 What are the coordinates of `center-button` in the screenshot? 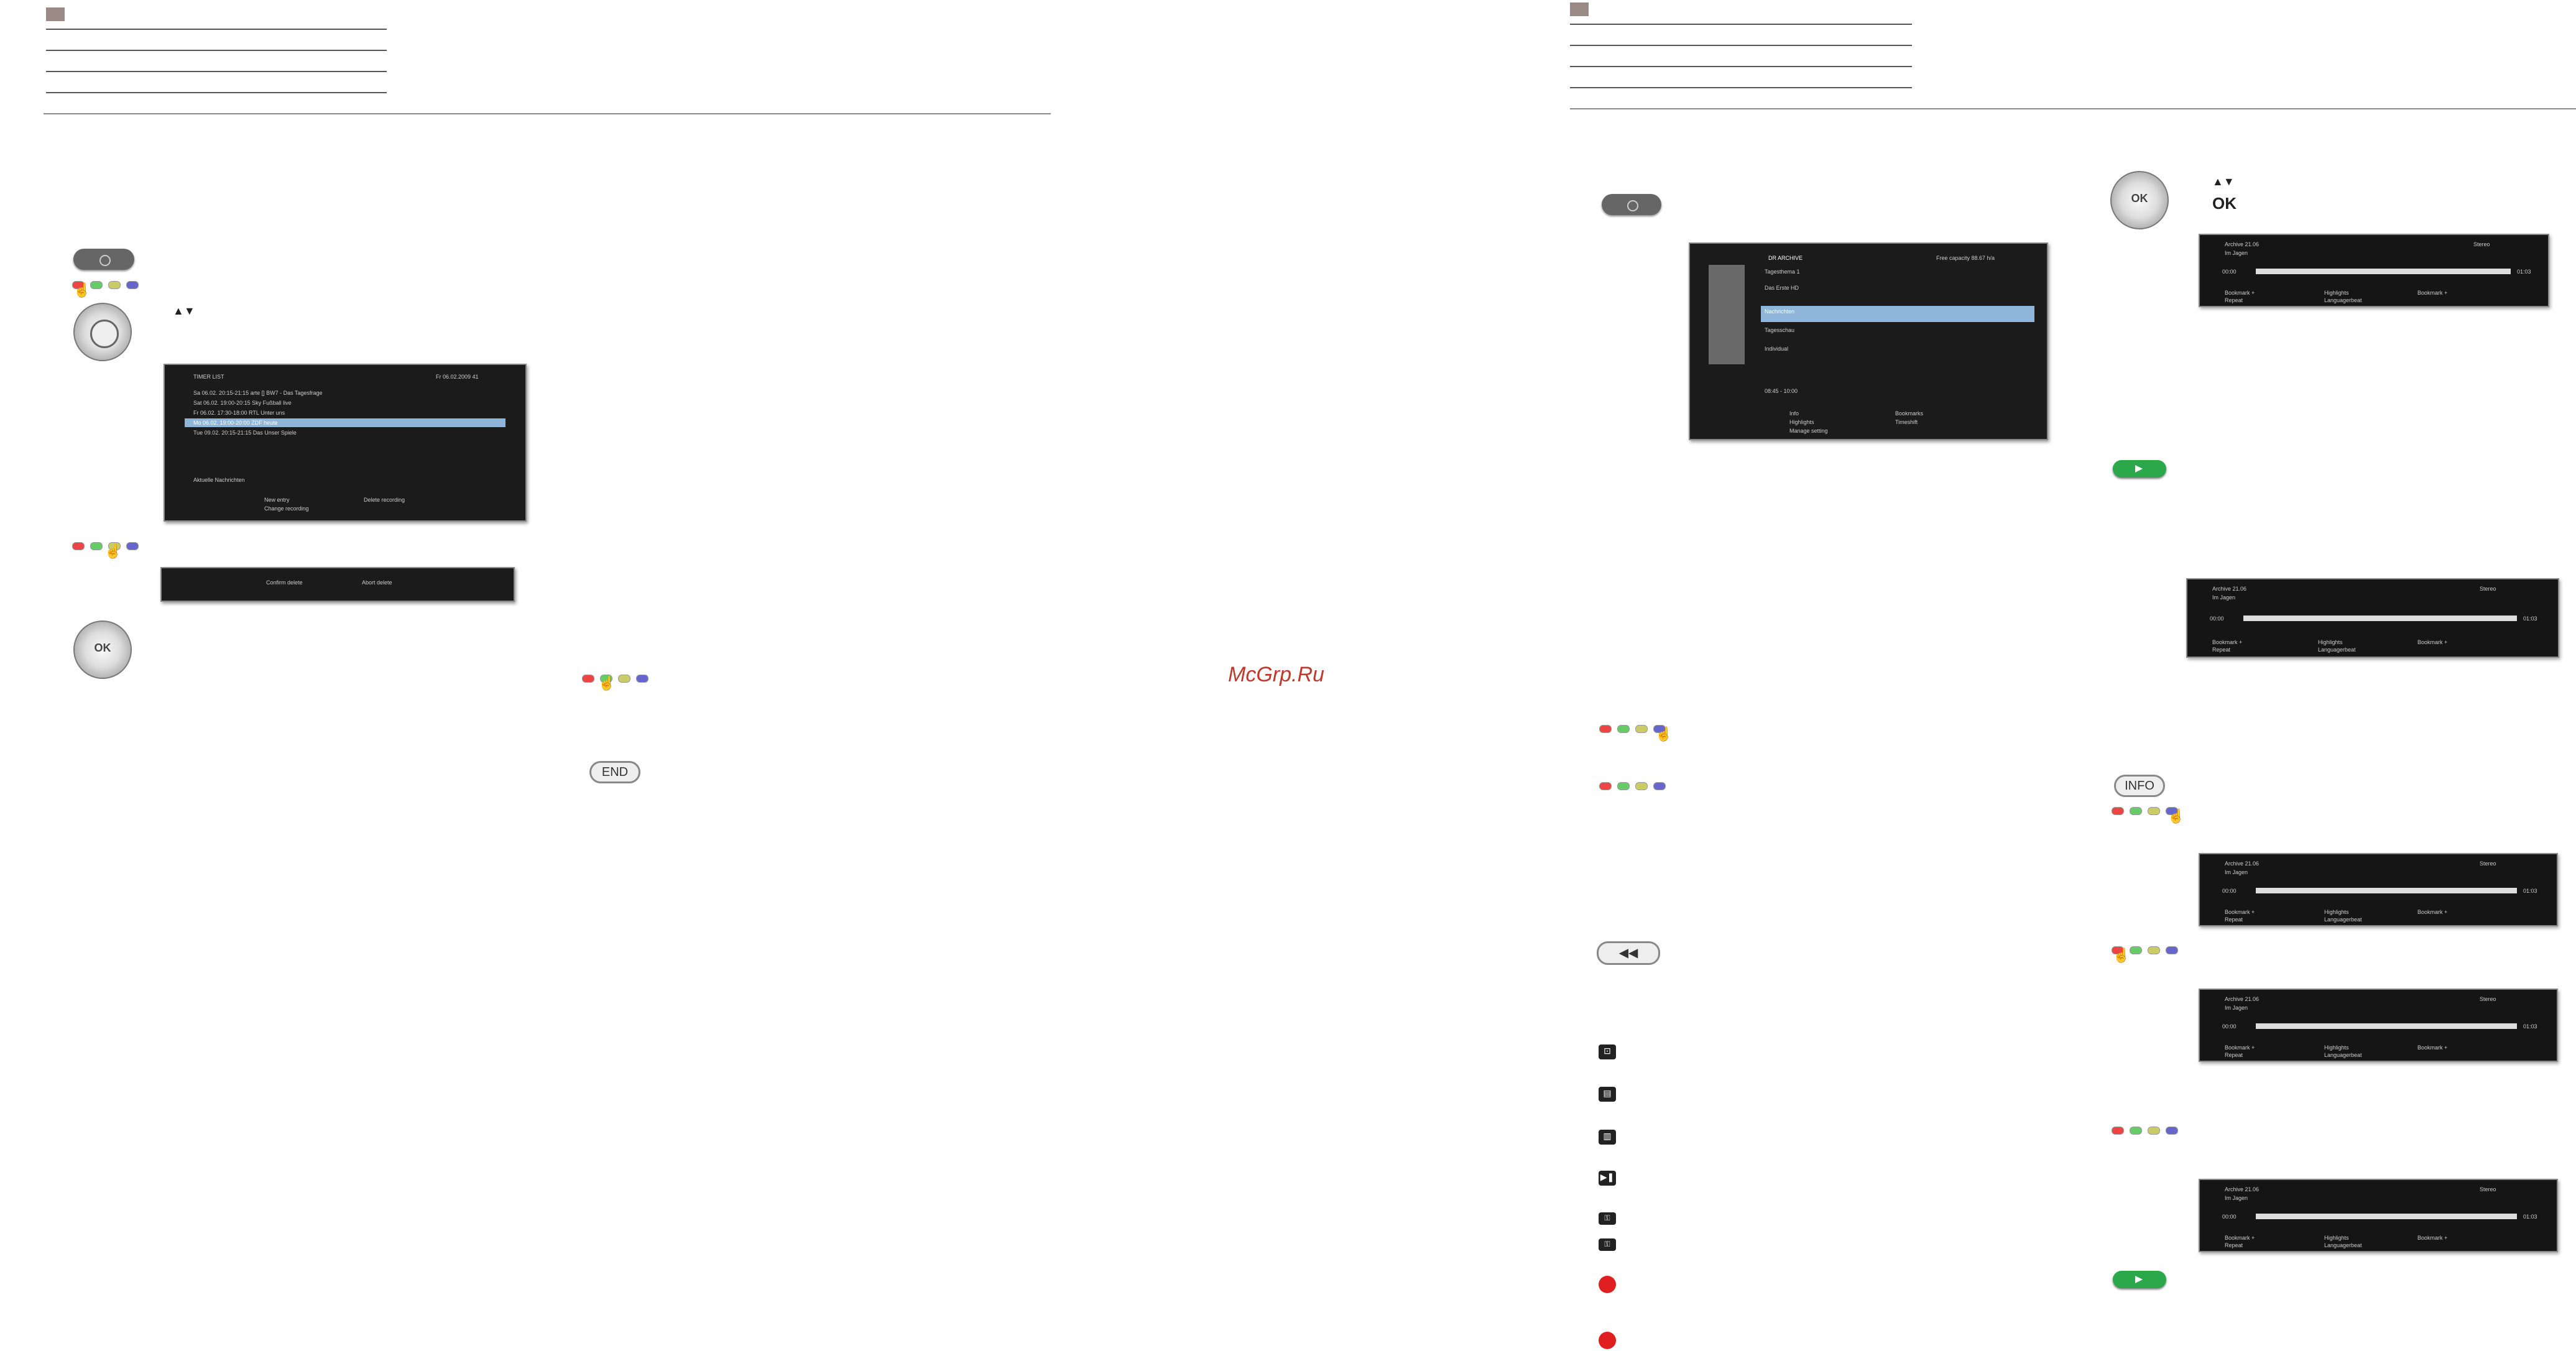 It's located at (104, 334).